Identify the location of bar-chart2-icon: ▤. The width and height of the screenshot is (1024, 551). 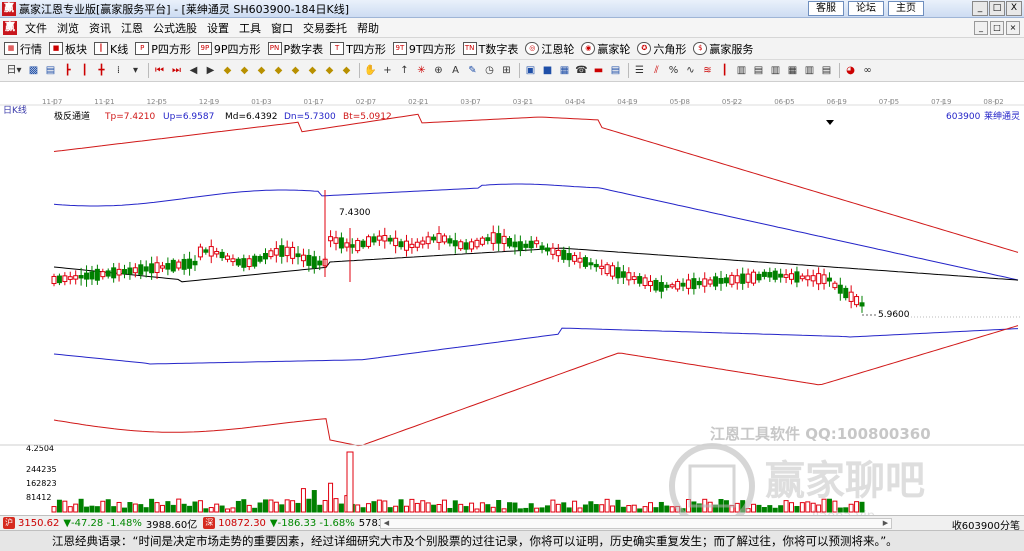
(758, 70).